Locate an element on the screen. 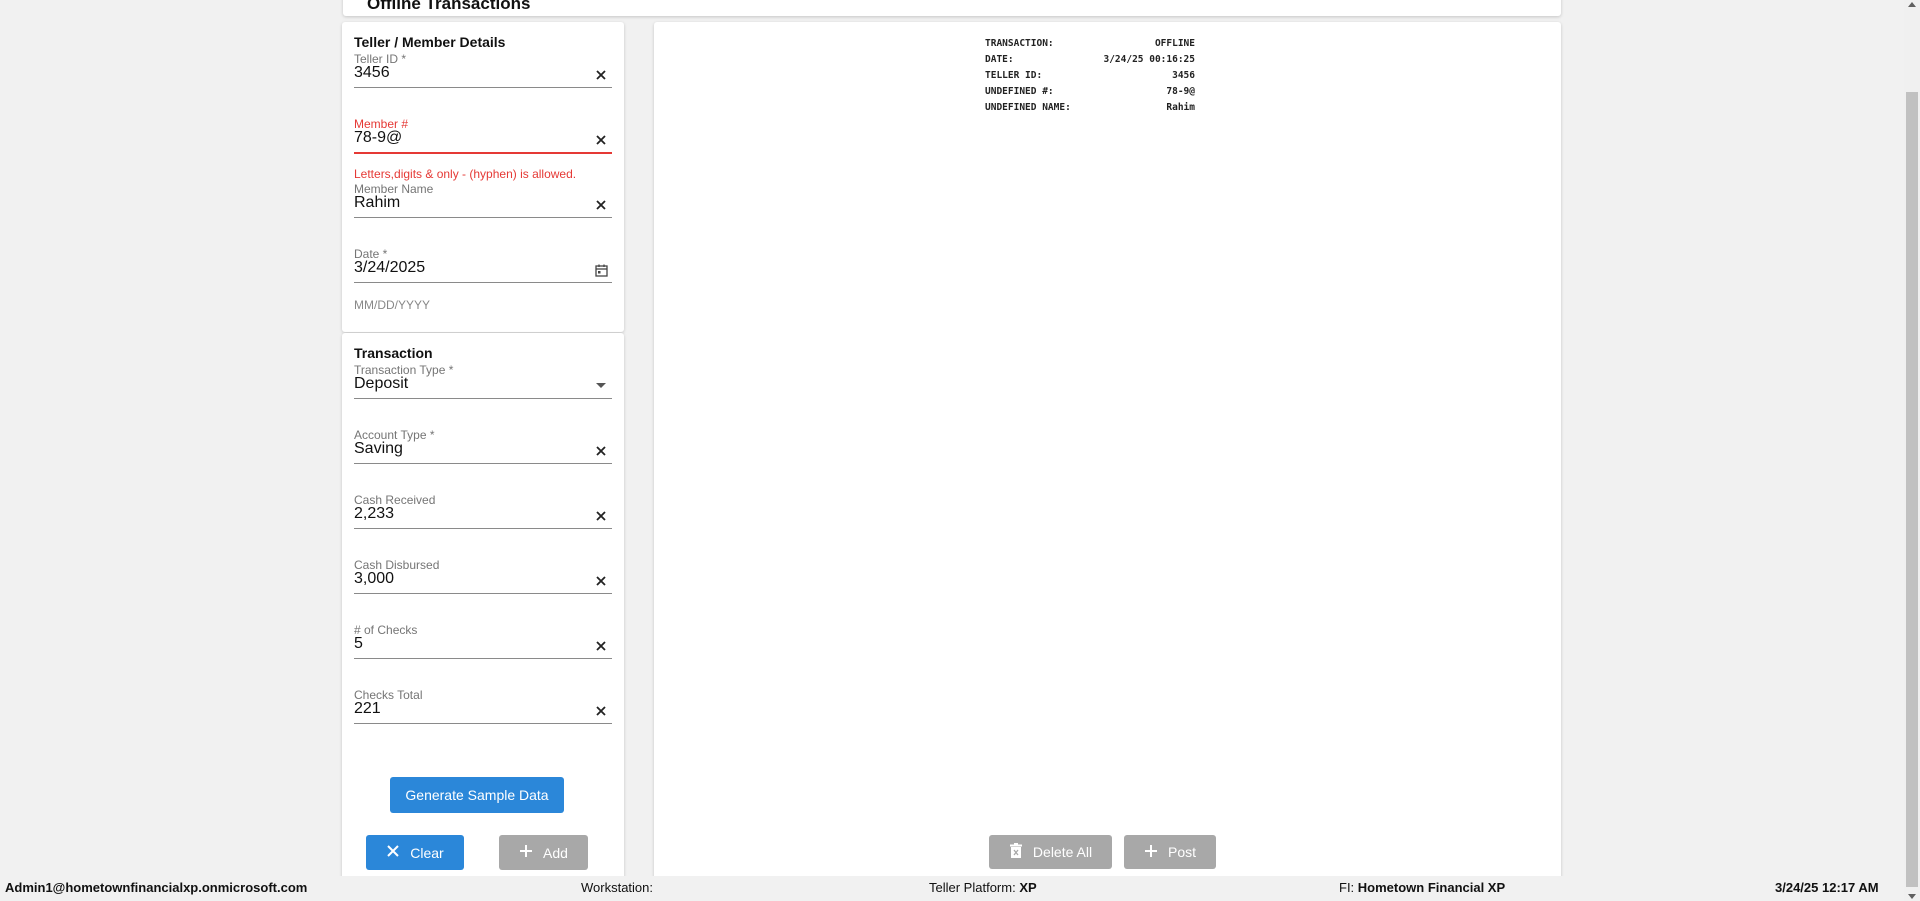 The image size is (1920, 901). generate-sample-data-button: Generate Sample Data is located at coordinates (477, 795).